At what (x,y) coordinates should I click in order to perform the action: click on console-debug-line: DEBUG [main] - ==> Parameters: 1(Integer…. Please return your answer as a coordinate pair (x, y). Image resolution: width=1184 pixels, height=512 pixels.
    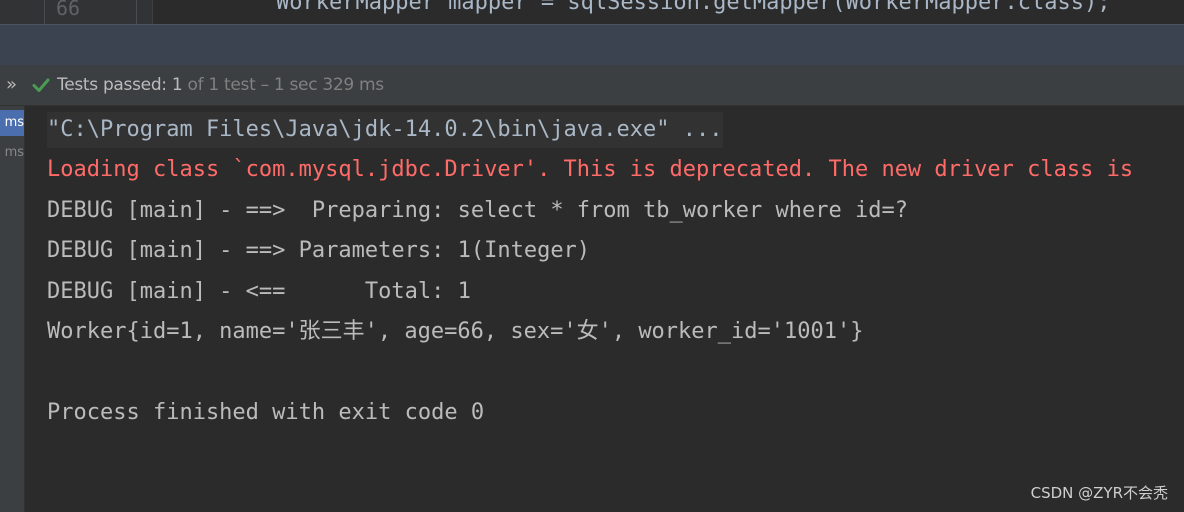
    Looking at the image, I should click on (319, 250).